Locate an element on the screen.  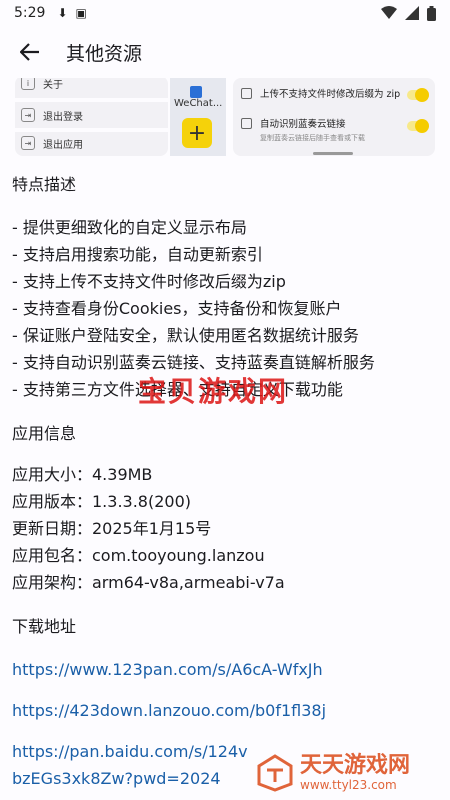
feature-item: - 保证账户登陆安全，默认使用匿名数据统计服务 is located at coordinates (185, 335).